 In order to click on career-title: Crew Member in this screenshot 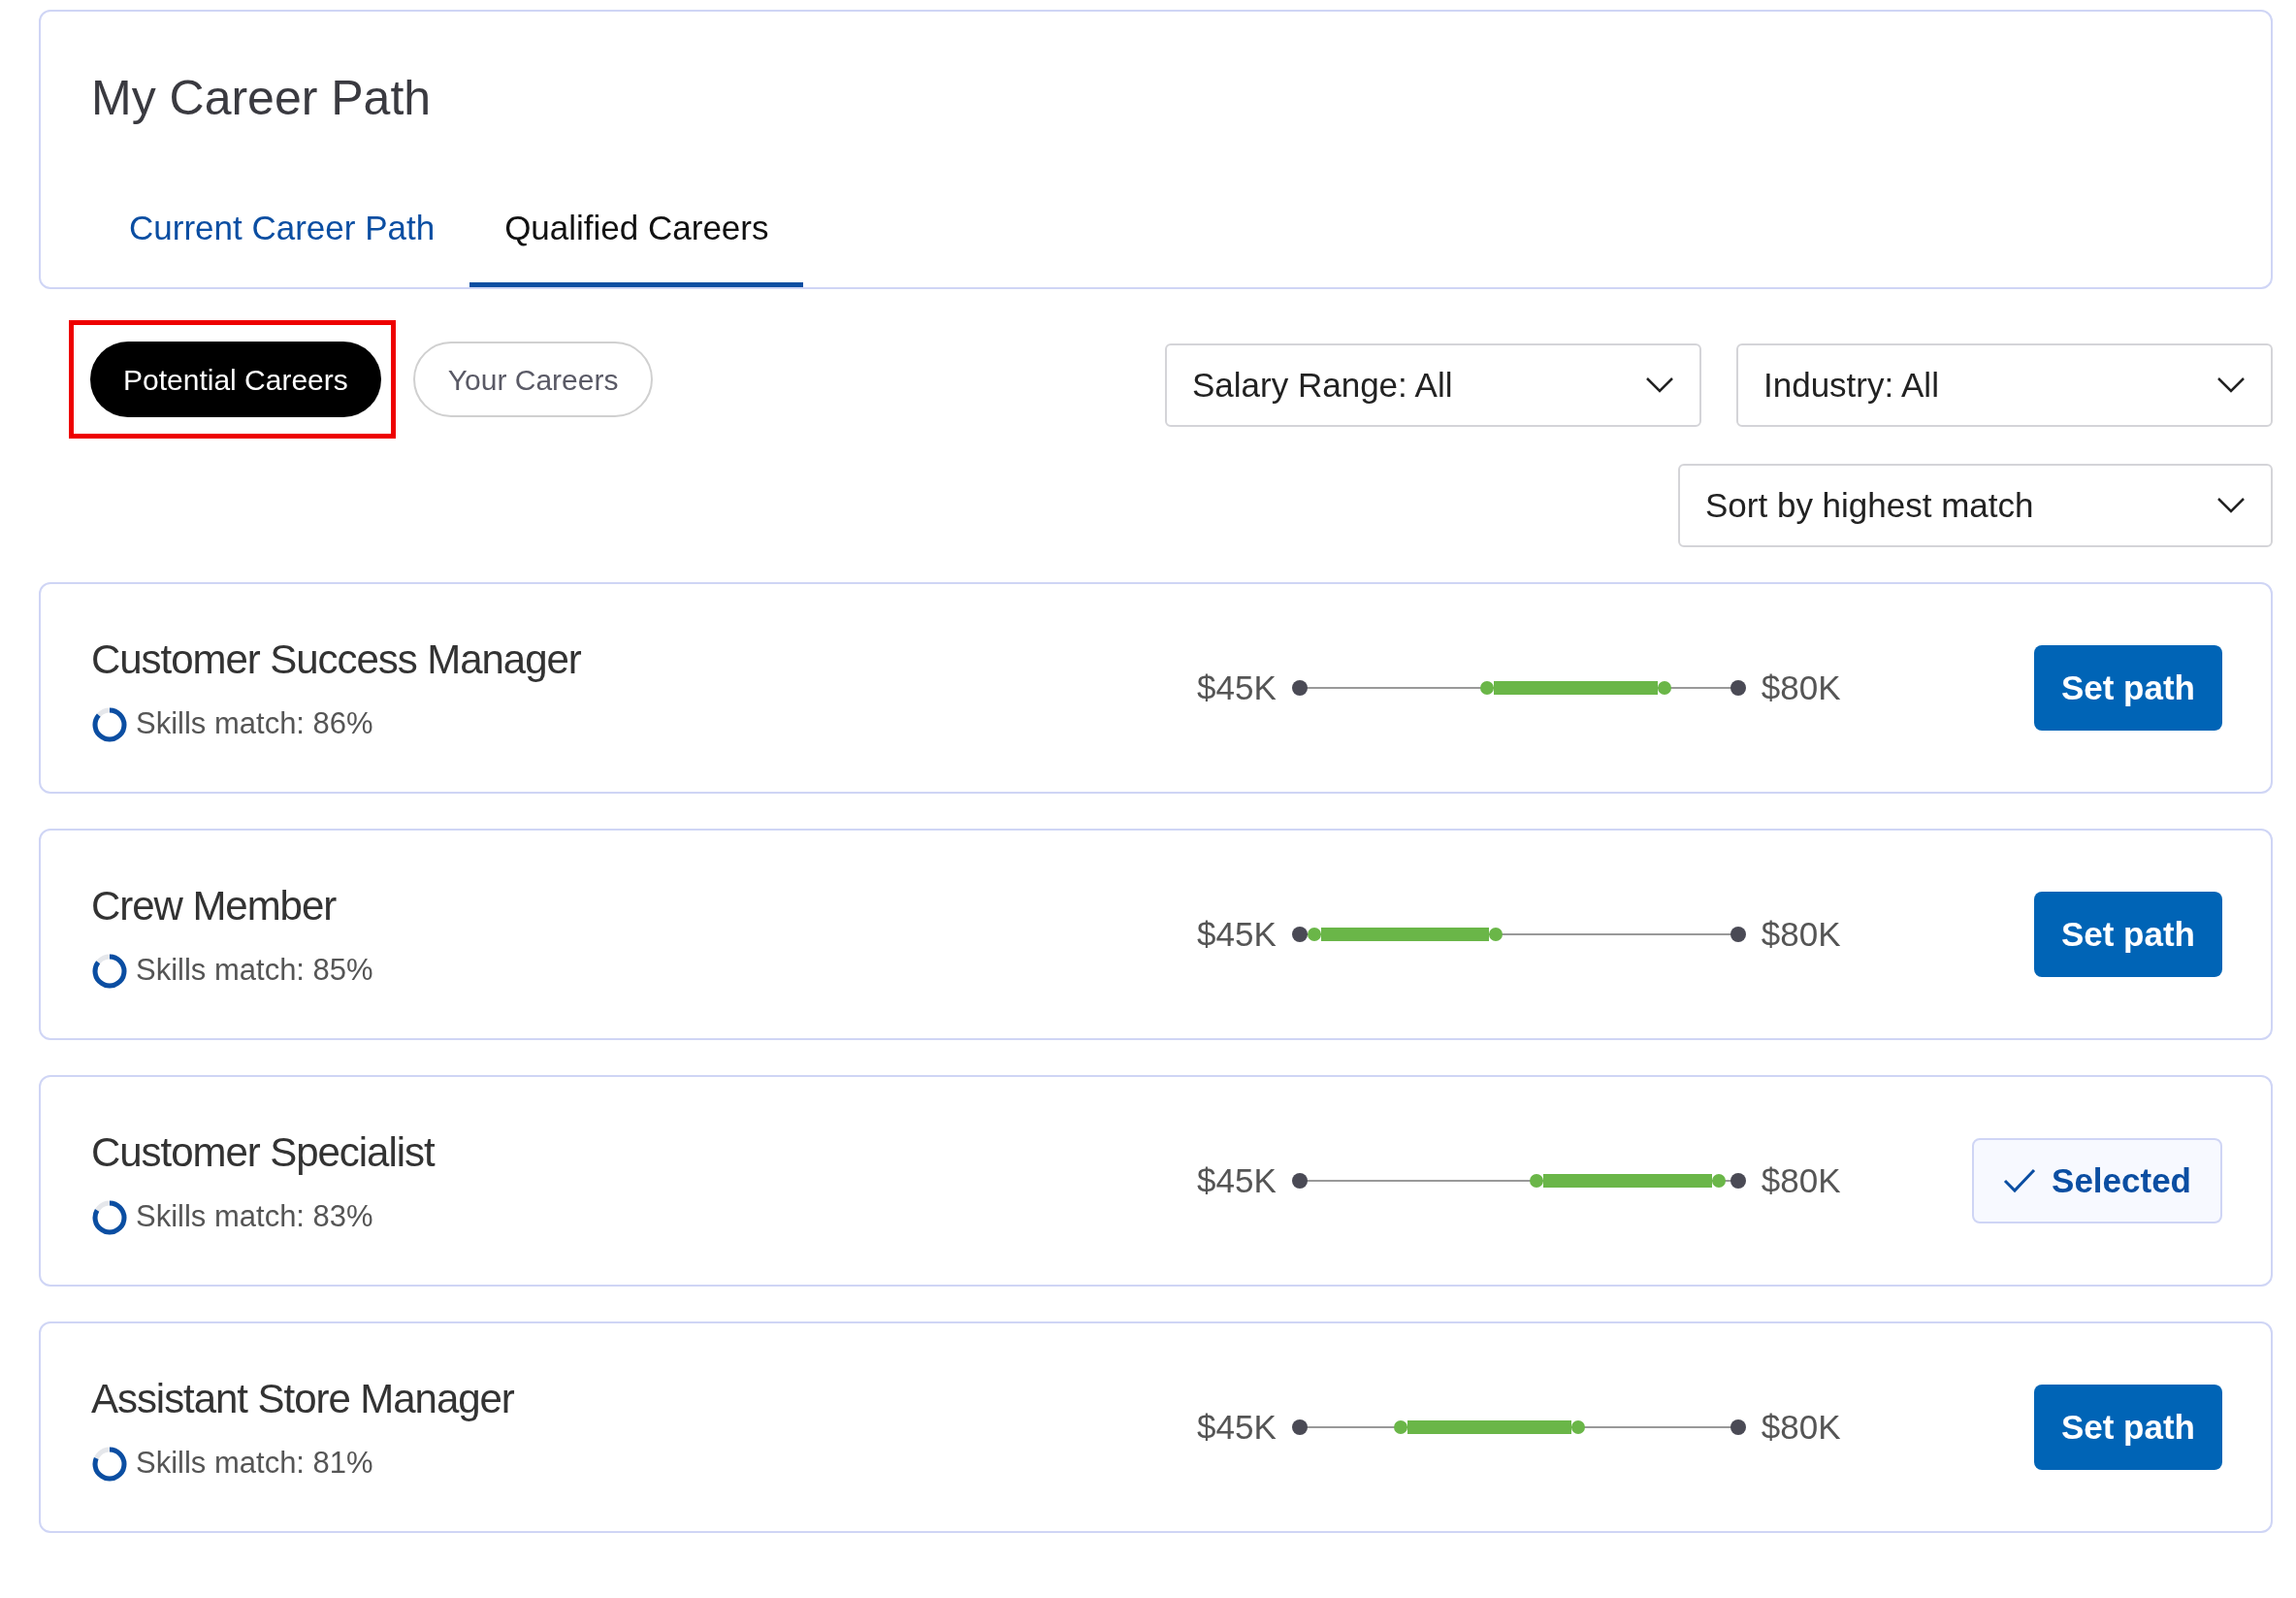, I will do `click(214, 906)`.